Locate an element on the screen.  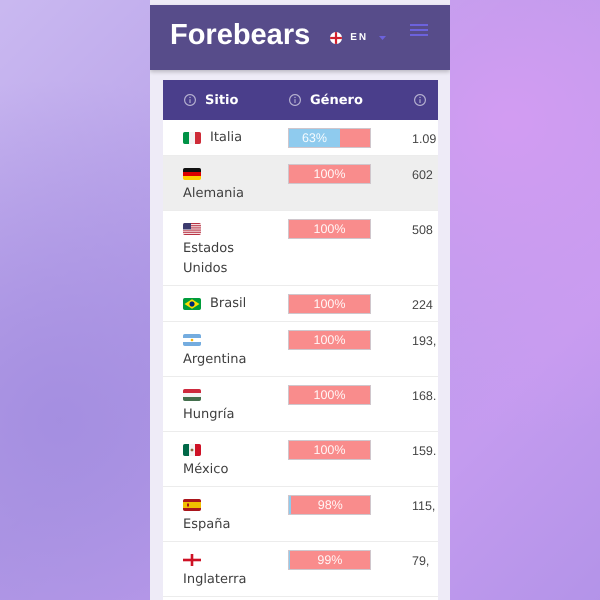
number-value: 168. is located at coordinates (424, 396).